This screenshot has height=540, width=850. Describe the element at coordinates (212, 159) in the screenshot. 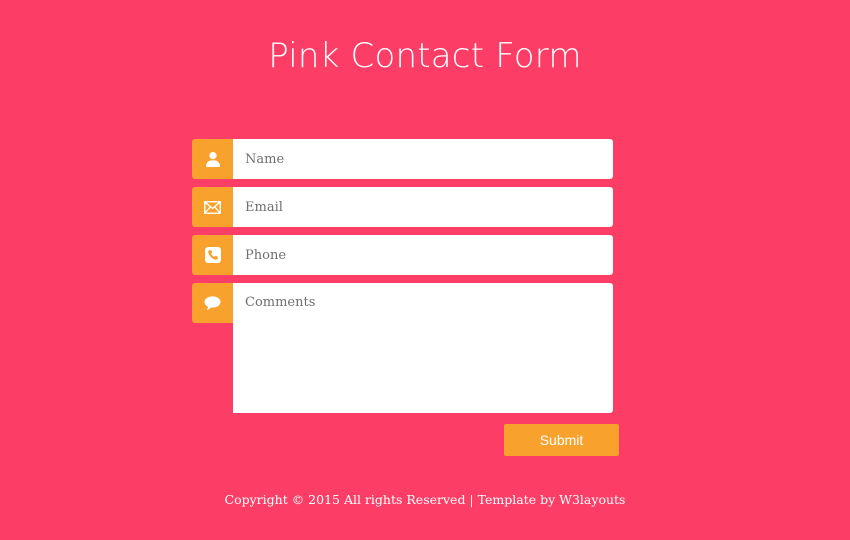

I see `user-icon` at that location.